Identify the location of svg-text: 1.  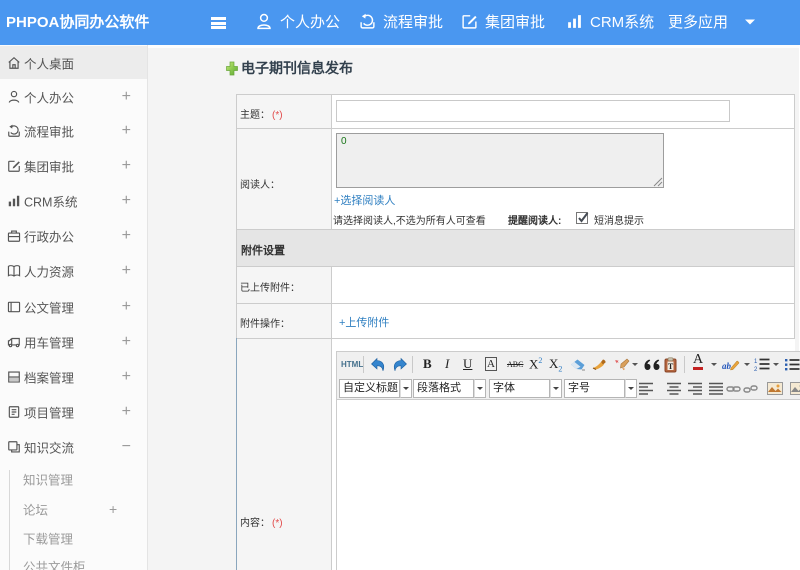
(756, 362).